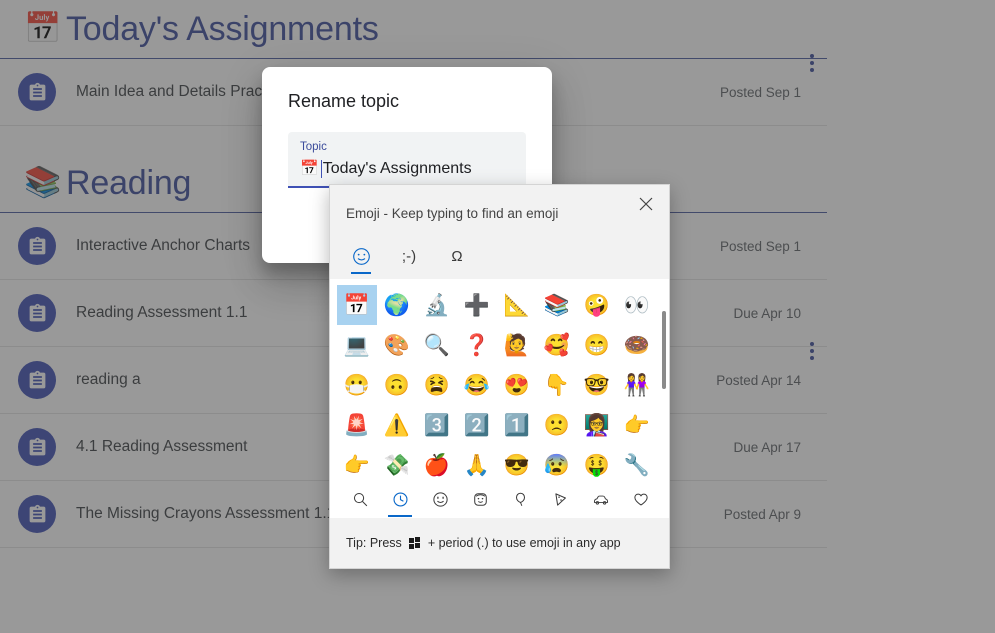 Image resolution: width=995 pixels, height=633 pixels. What do you see at coordinates (521, 500) in the screenshot?
I see `category-celebration-icon` at bounding box center [521, 500].